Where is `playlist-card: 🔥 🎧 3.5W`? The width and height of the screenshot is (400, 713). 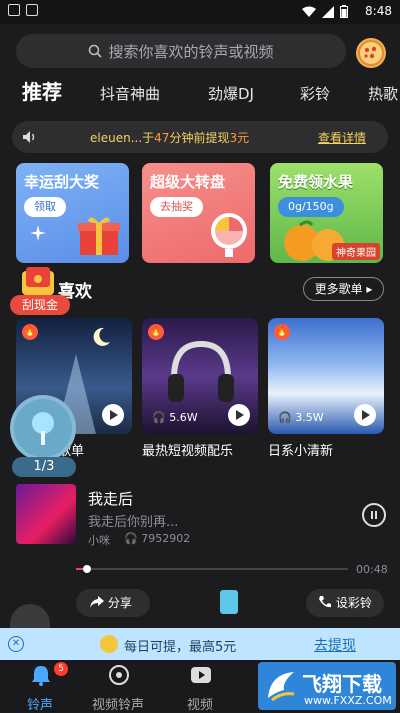
playlist-card: 🔥 🎧 3.5W is located at coordinates (326, 376).